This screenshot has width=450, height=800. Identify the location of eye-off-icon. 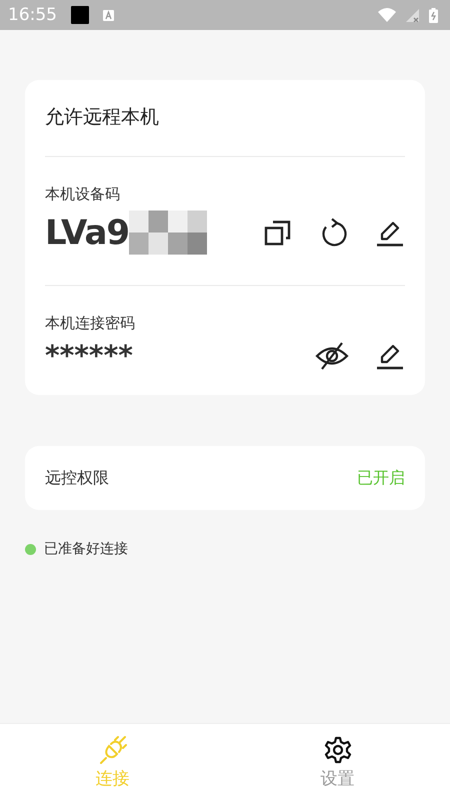
(332, 356).